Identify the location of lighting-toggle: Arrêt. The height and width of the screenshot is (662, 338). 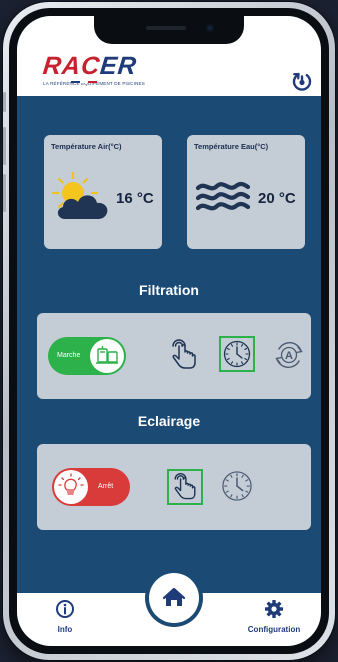
(91, 487).